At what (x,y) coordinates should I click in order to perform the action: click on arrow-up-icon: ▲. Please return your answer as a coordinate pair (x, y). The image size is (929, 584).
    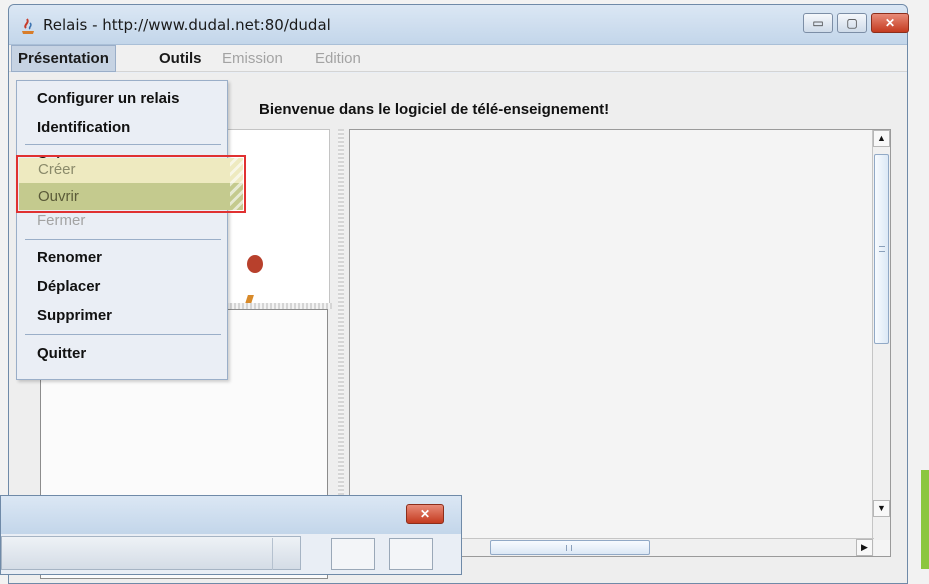
    Looking at the image, I should click on (881, 138).